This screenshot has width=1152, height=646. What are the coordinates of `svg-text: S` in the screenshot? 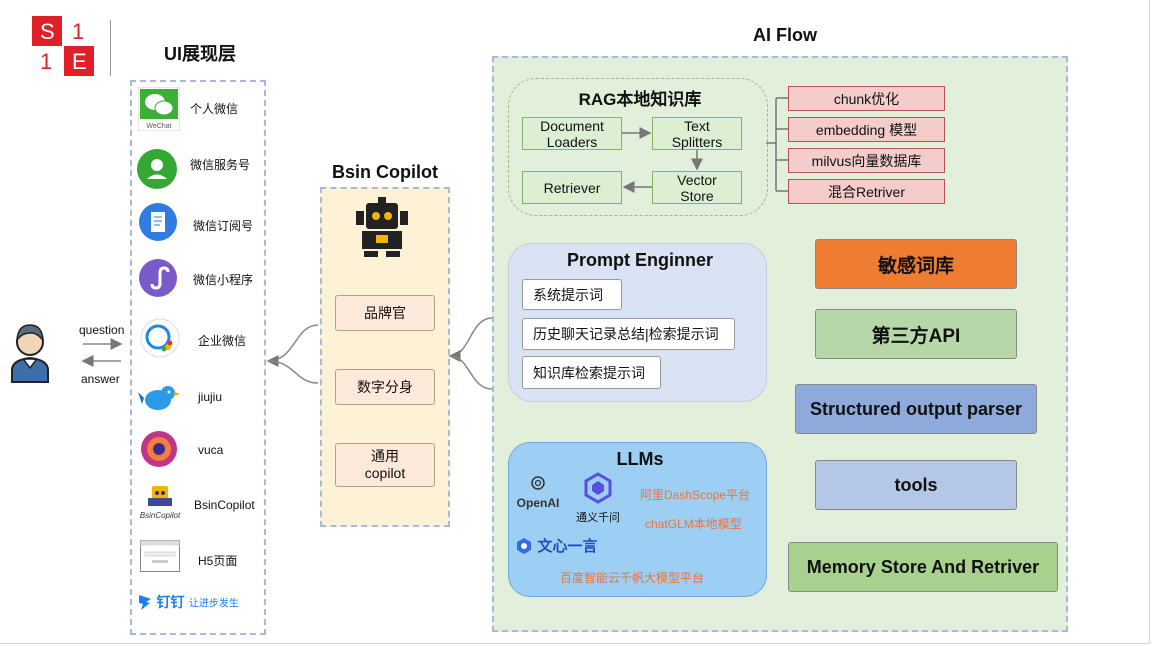 It's located at (47, 31).